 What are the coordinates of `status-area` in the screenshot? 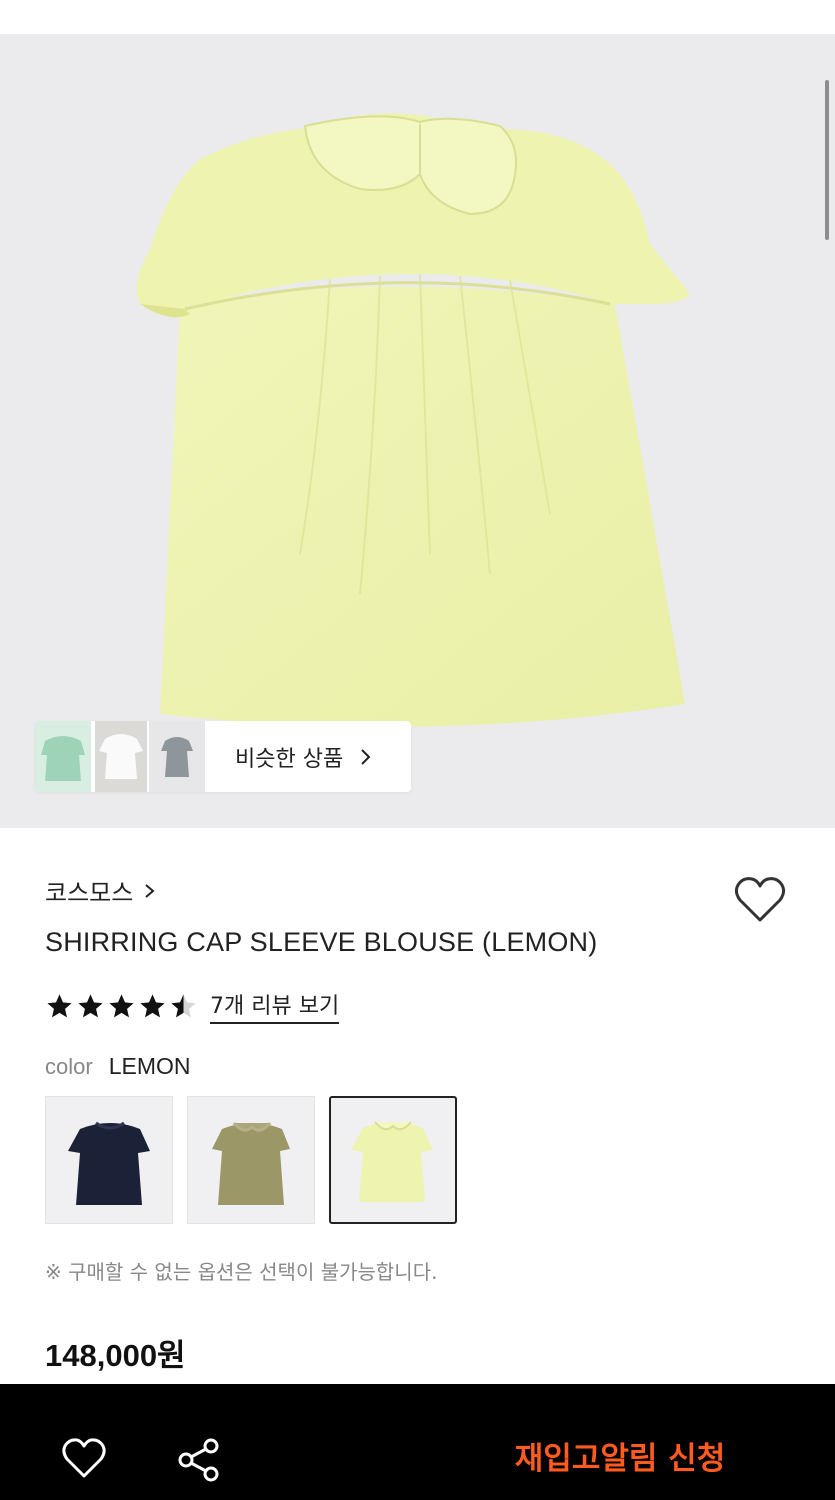 It's located at (417, 17).